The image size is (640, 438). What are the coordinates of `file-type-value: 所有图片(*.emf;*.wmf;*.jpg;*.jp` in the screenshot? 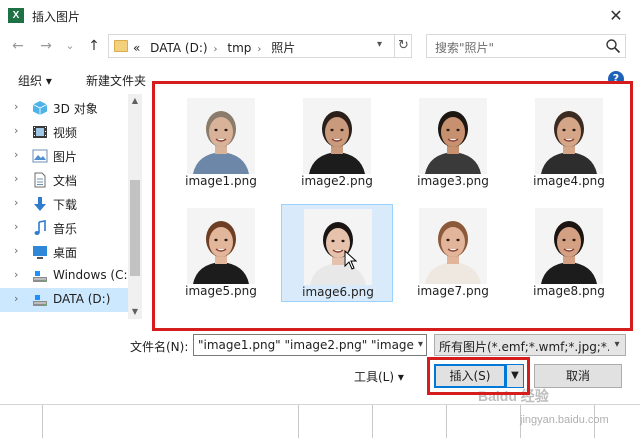 It's located at (530, 347).